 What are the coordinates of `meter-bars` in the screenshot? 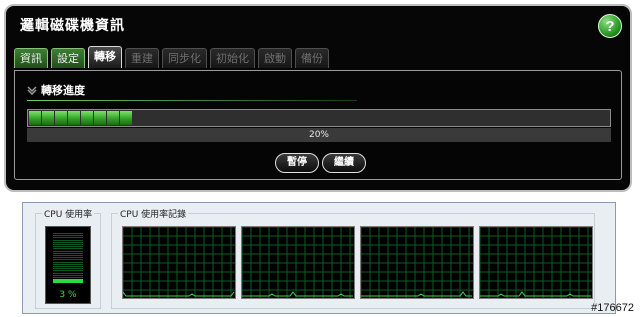 It's located at (68, 257).